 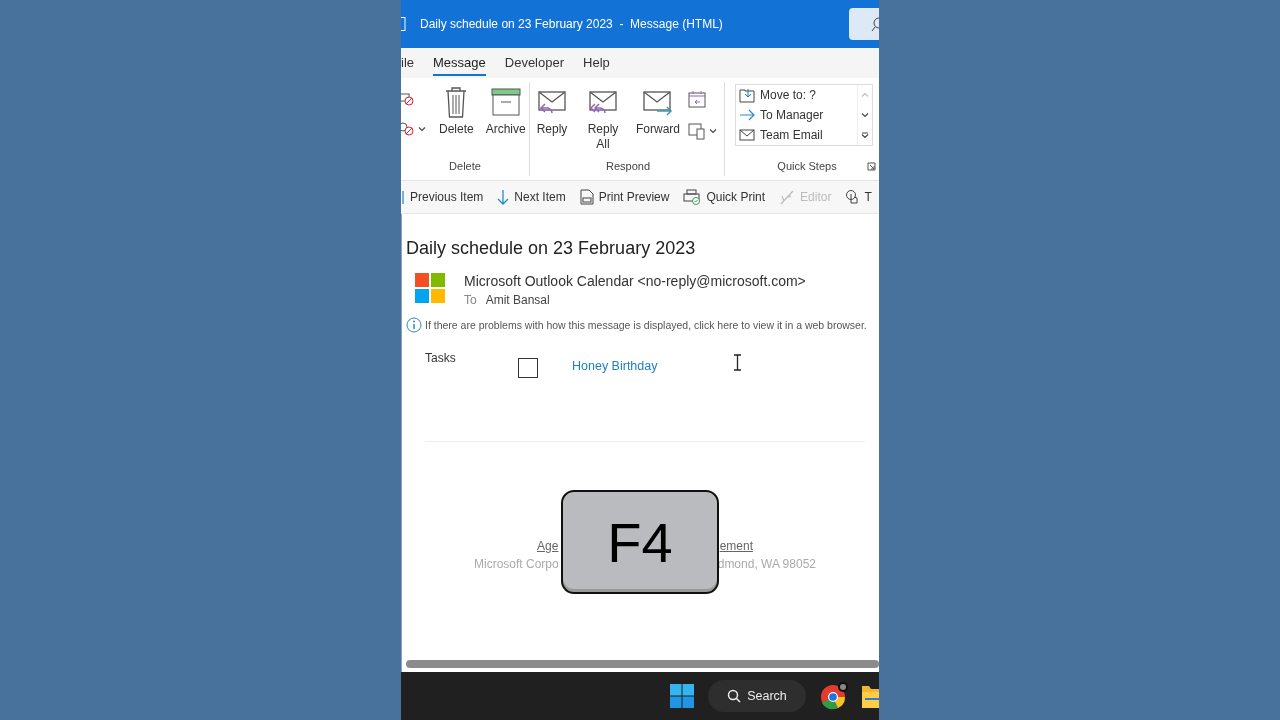 What do you see at coordinates (736, 546) in the screenshot?
I see `footer-link: ement` at bounding box center [736, 546].